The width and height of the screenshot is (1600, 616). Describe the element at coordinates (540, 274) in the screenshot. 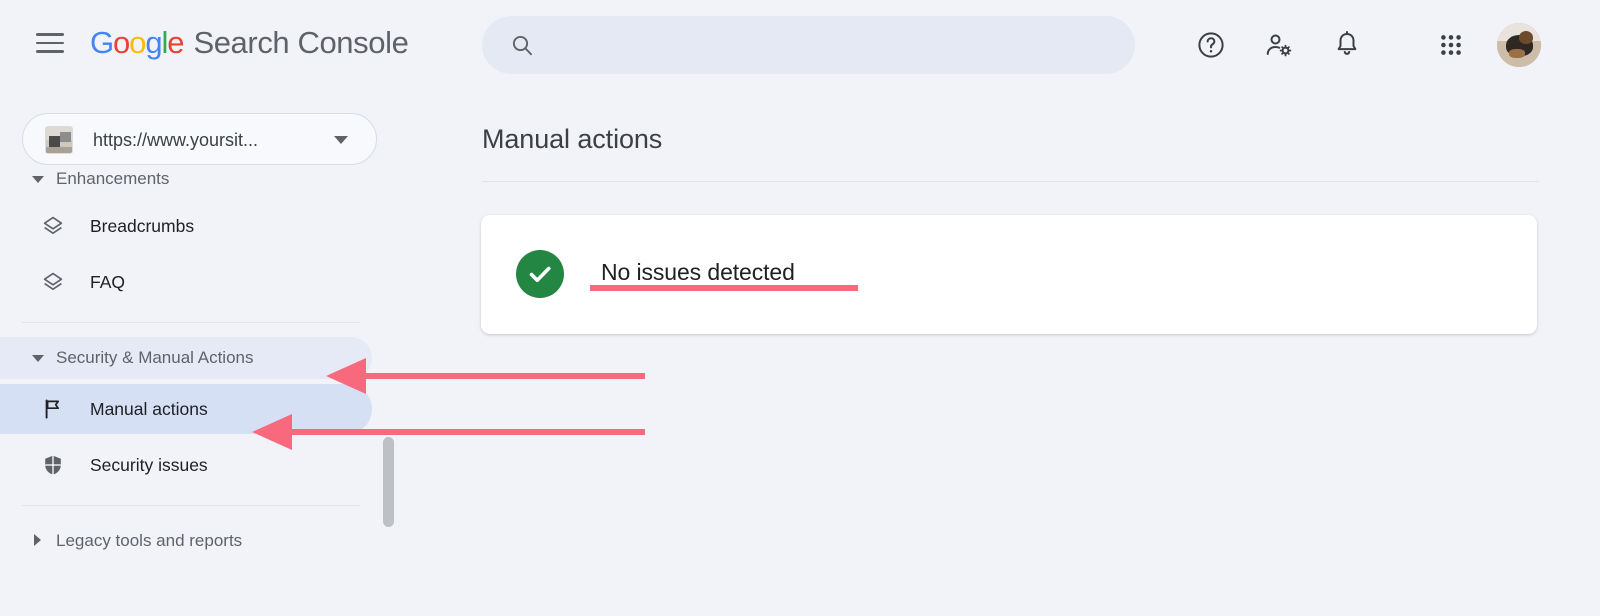

I see `check-circle-icon` at that location.